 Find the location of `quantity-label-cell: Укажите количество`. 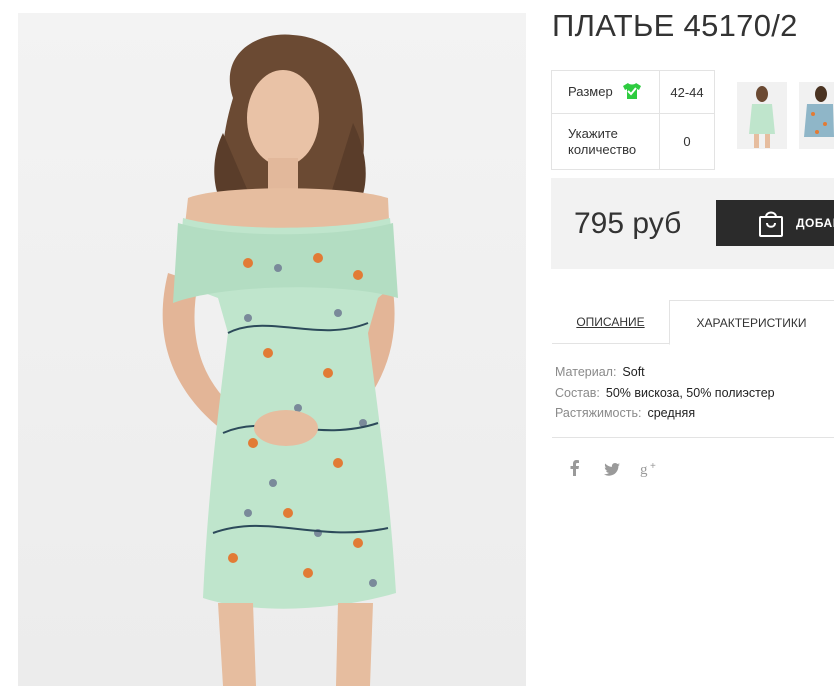

quantity-label-cell: Укажите количество is located at coordinates (605, 141).